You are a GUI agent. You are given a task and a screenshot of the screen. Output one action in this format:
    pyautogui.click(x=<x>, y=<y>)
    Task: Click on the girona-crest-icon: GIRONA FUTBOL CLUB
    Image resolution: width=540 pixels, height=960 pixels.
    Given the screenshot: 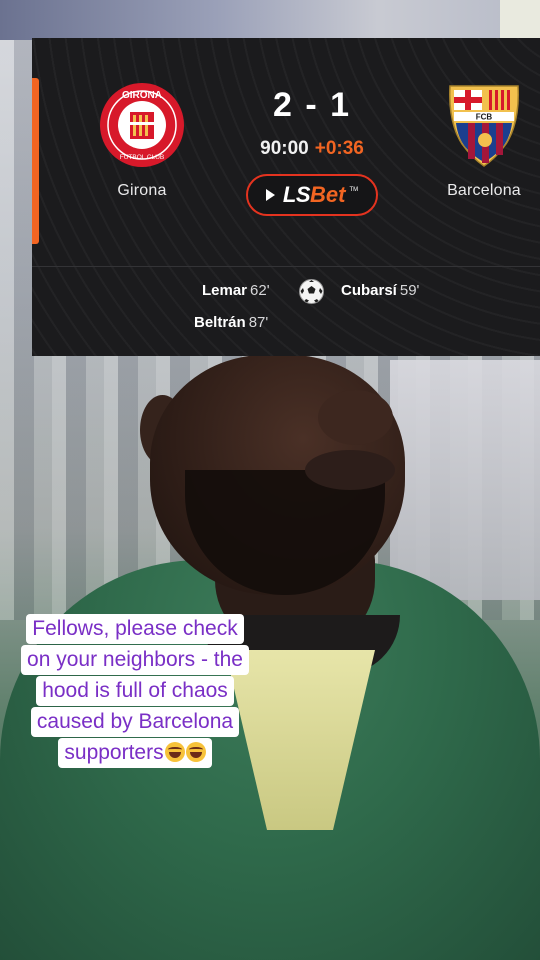 What is the action you would take?
    pyautogui.click(x=142, y=125)
    